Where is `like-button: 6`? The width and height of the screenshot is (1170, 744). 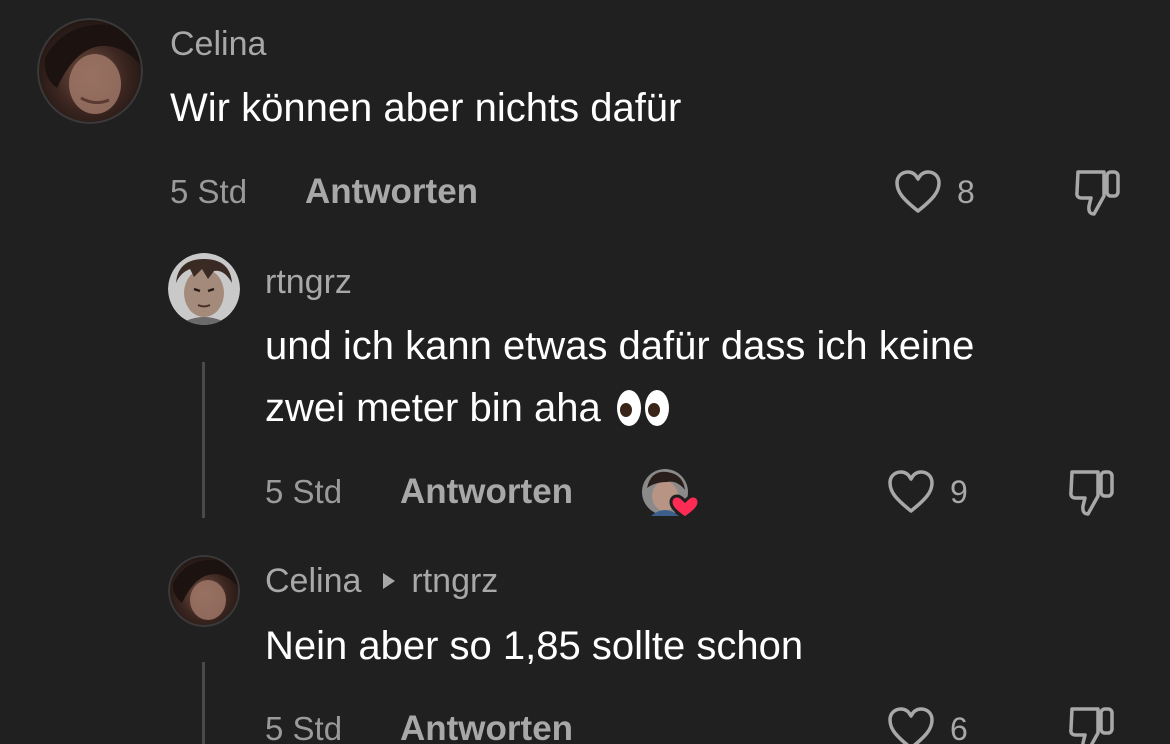
like-button: 6 is located at coordinates (927, 724).